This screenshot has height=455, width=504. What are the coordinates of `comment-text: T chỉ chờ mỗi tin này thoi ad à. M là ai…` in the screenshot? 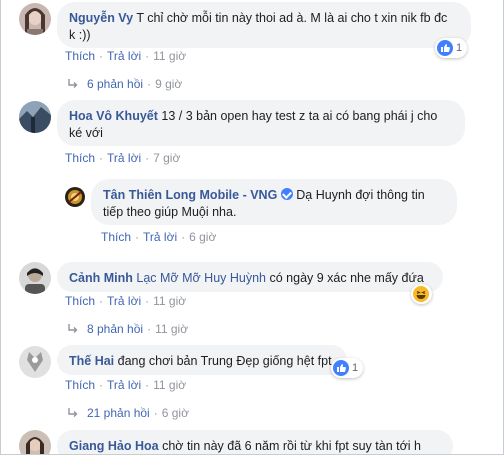 It's located at (292, 18).